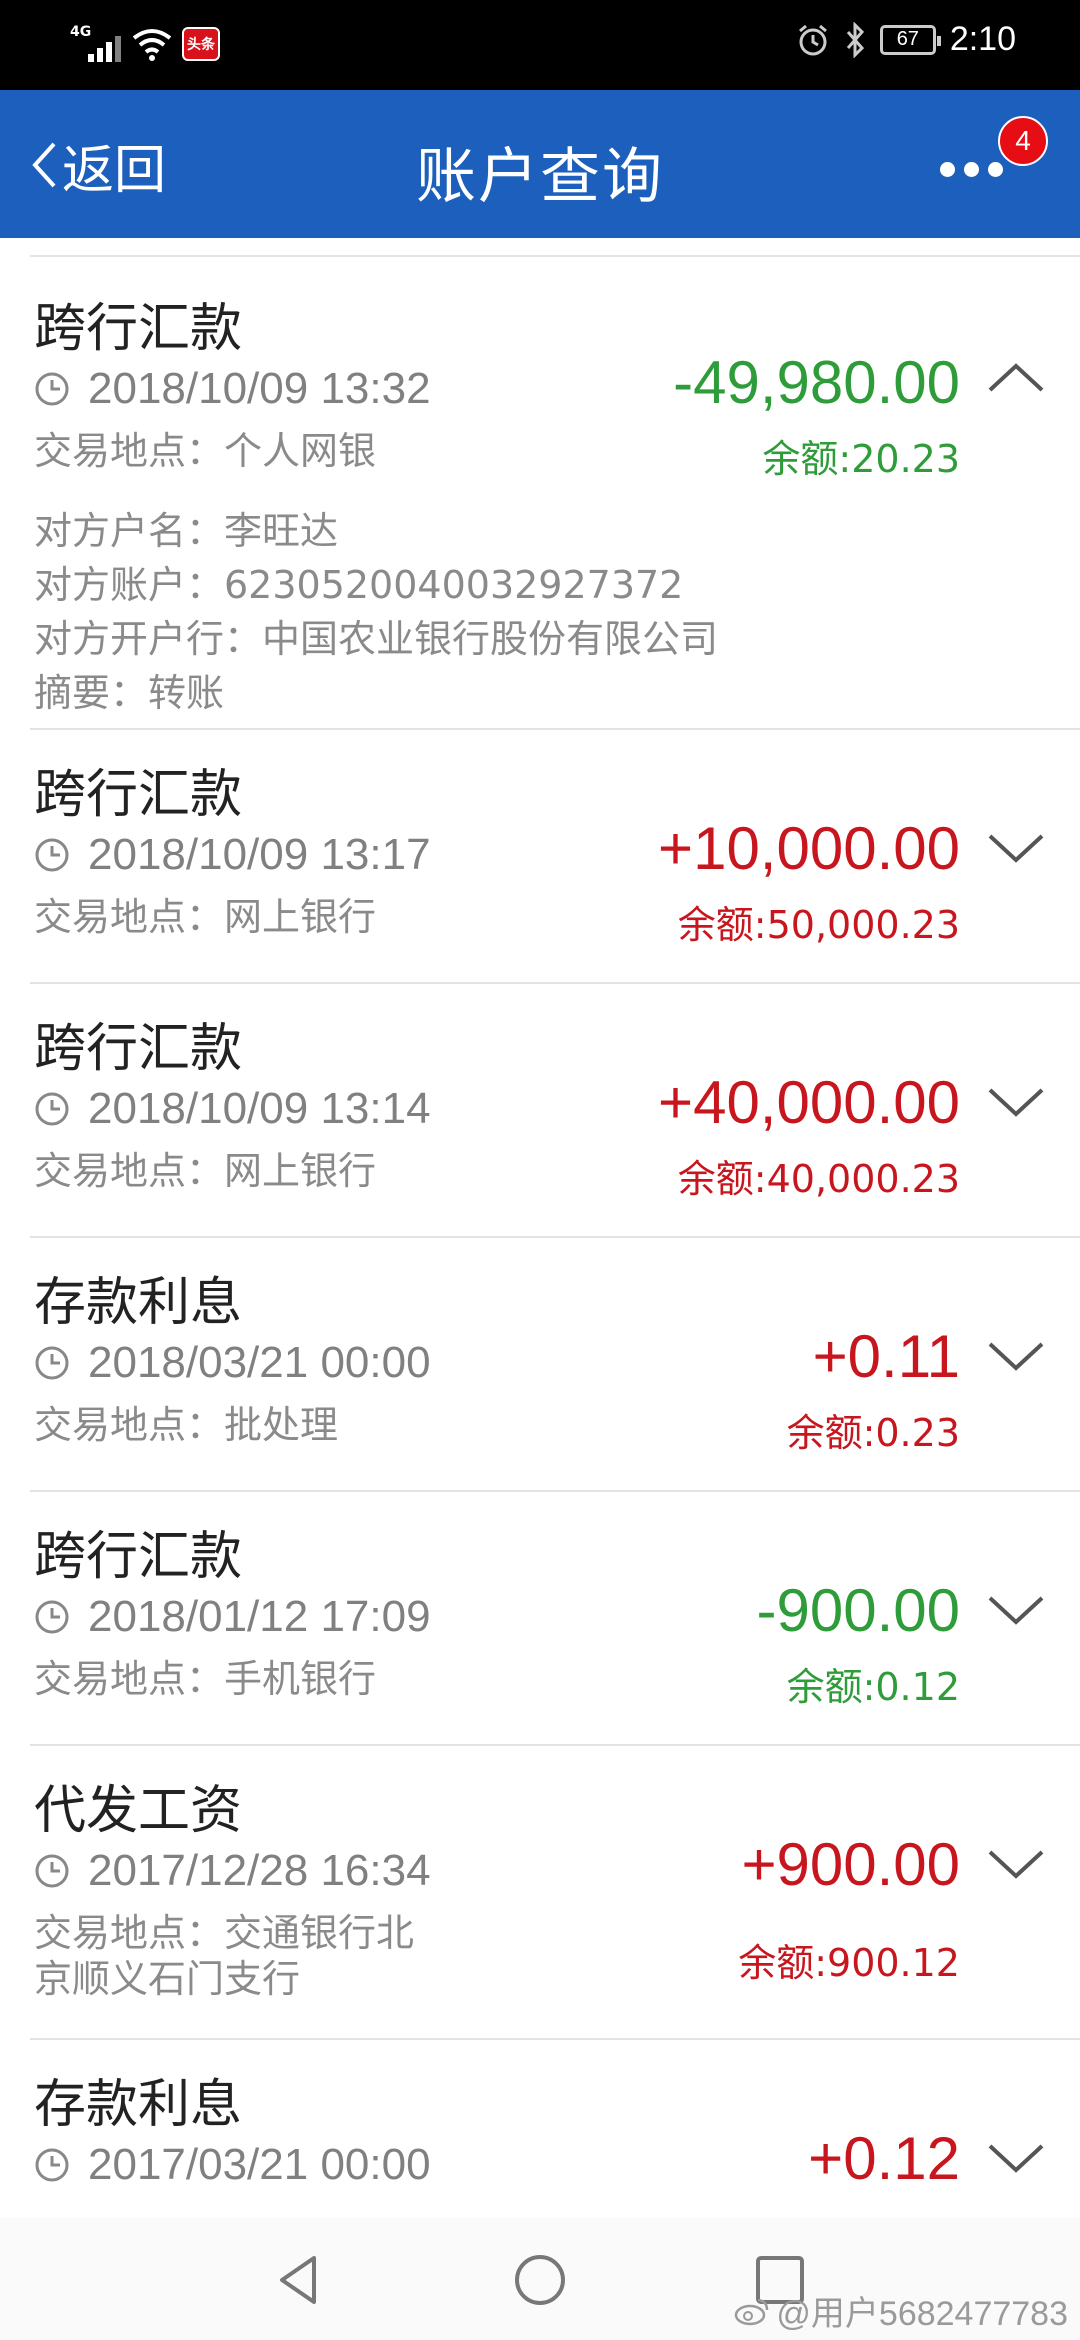  I want to click on transaction-balance: 余额:20.23, so click(861, 459).